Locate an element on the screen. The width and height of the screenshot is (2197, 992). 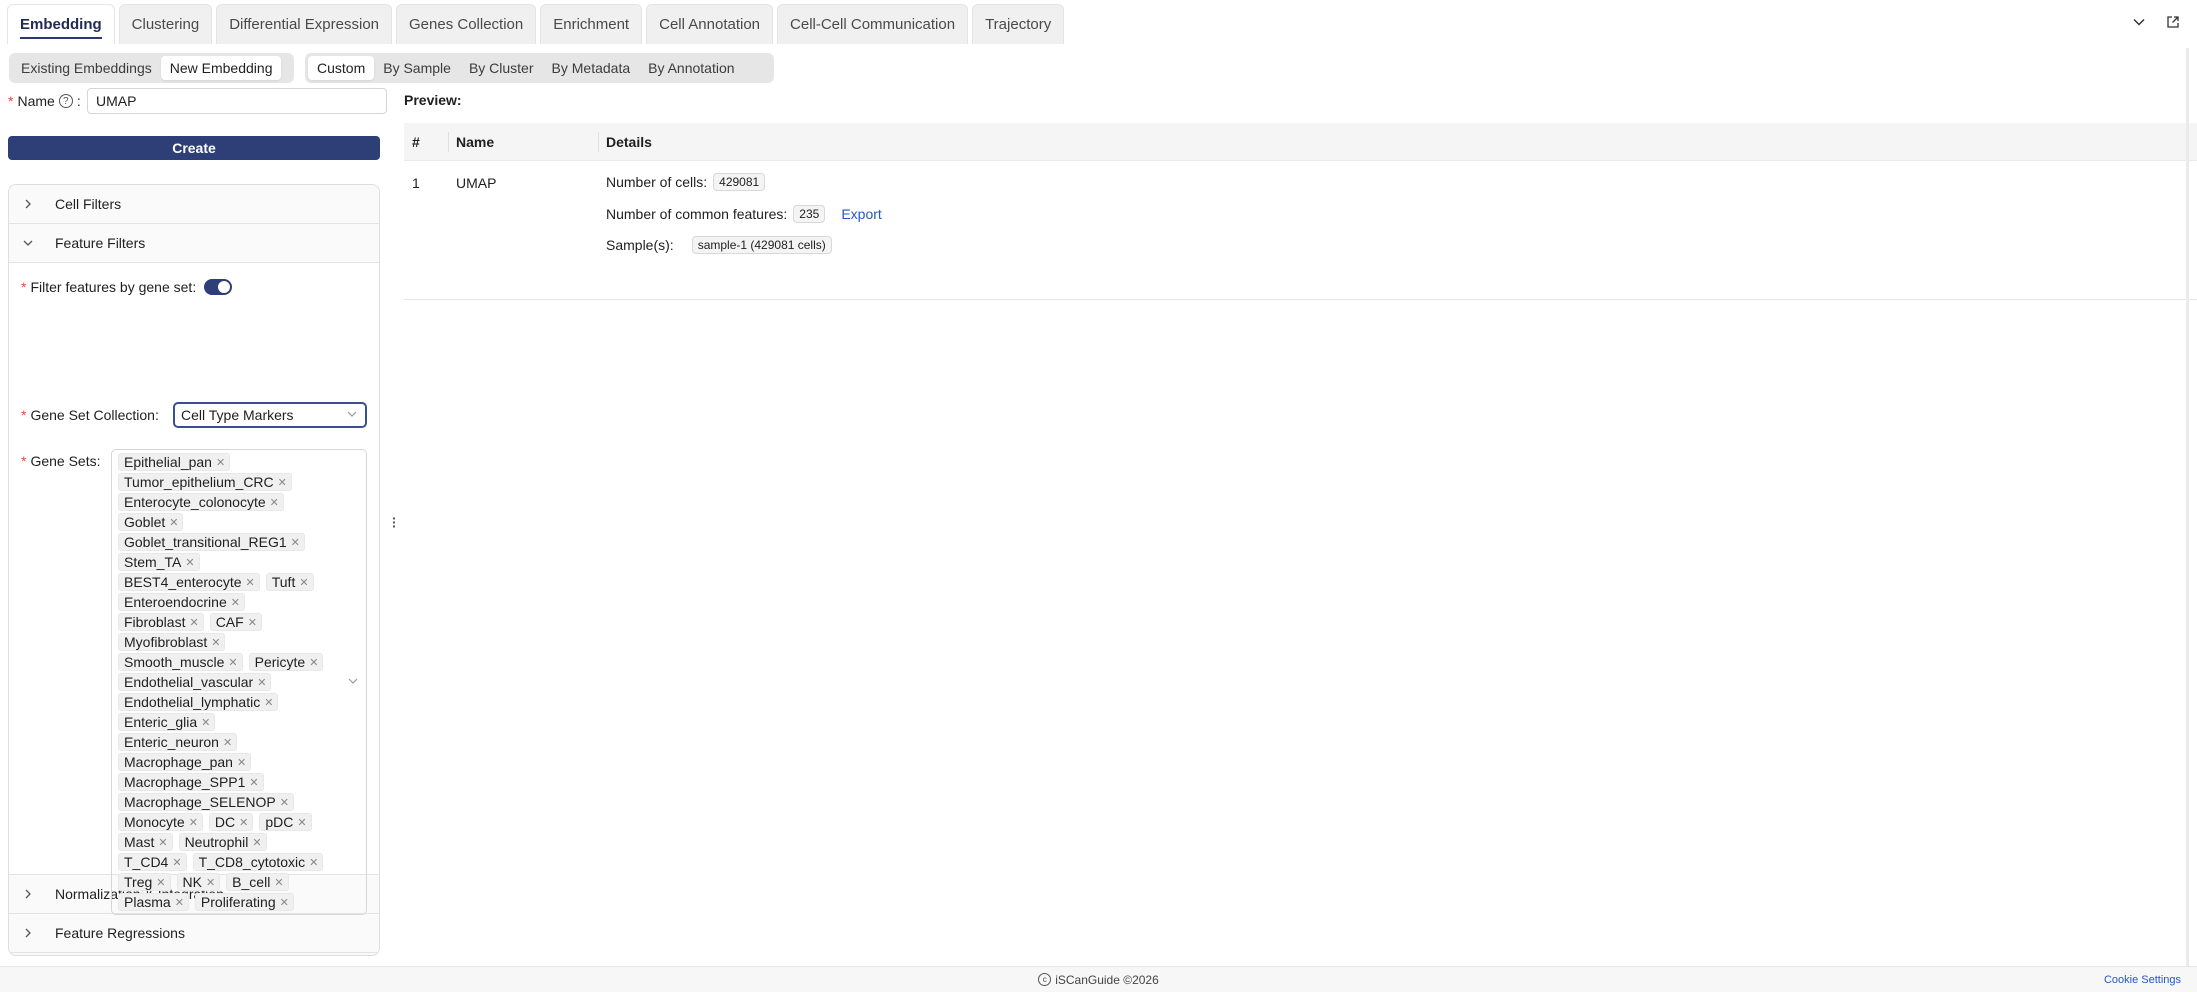
open-external-icon is located at coordinates (2173, 22).